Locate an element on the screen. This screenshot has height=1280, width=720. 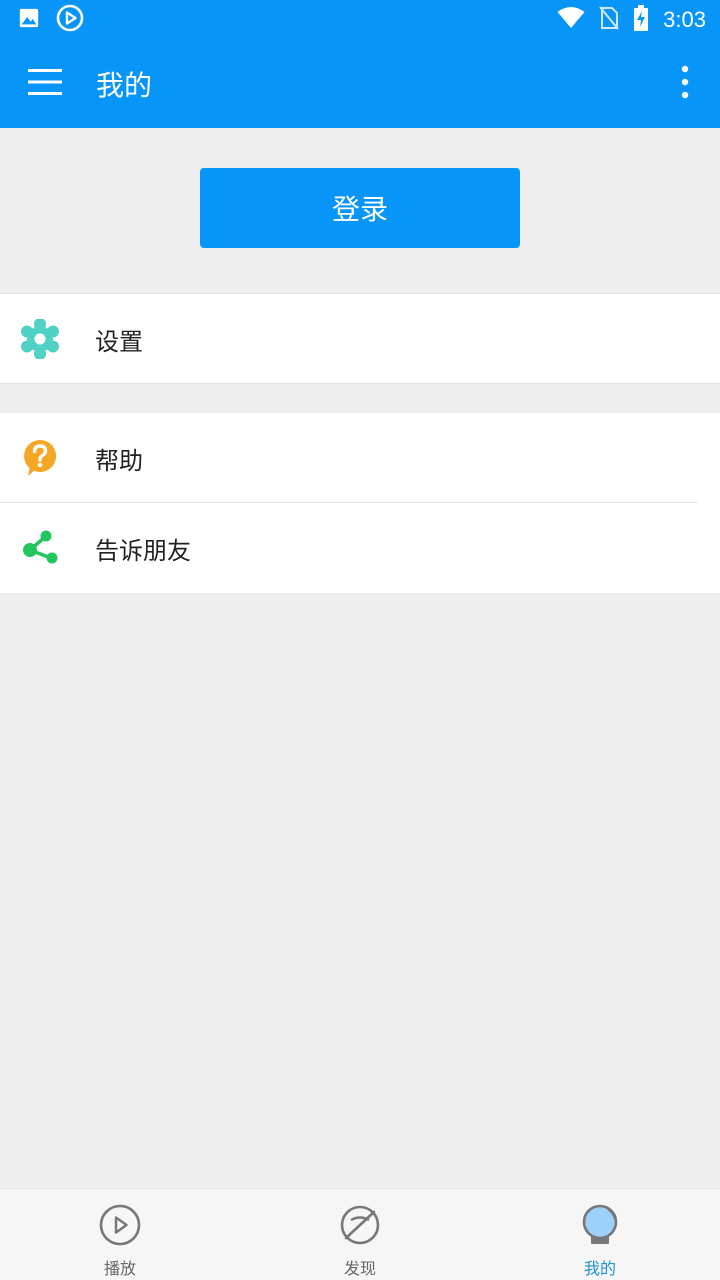
list-item-settings: 设置 is located at coordinates (360, 339).